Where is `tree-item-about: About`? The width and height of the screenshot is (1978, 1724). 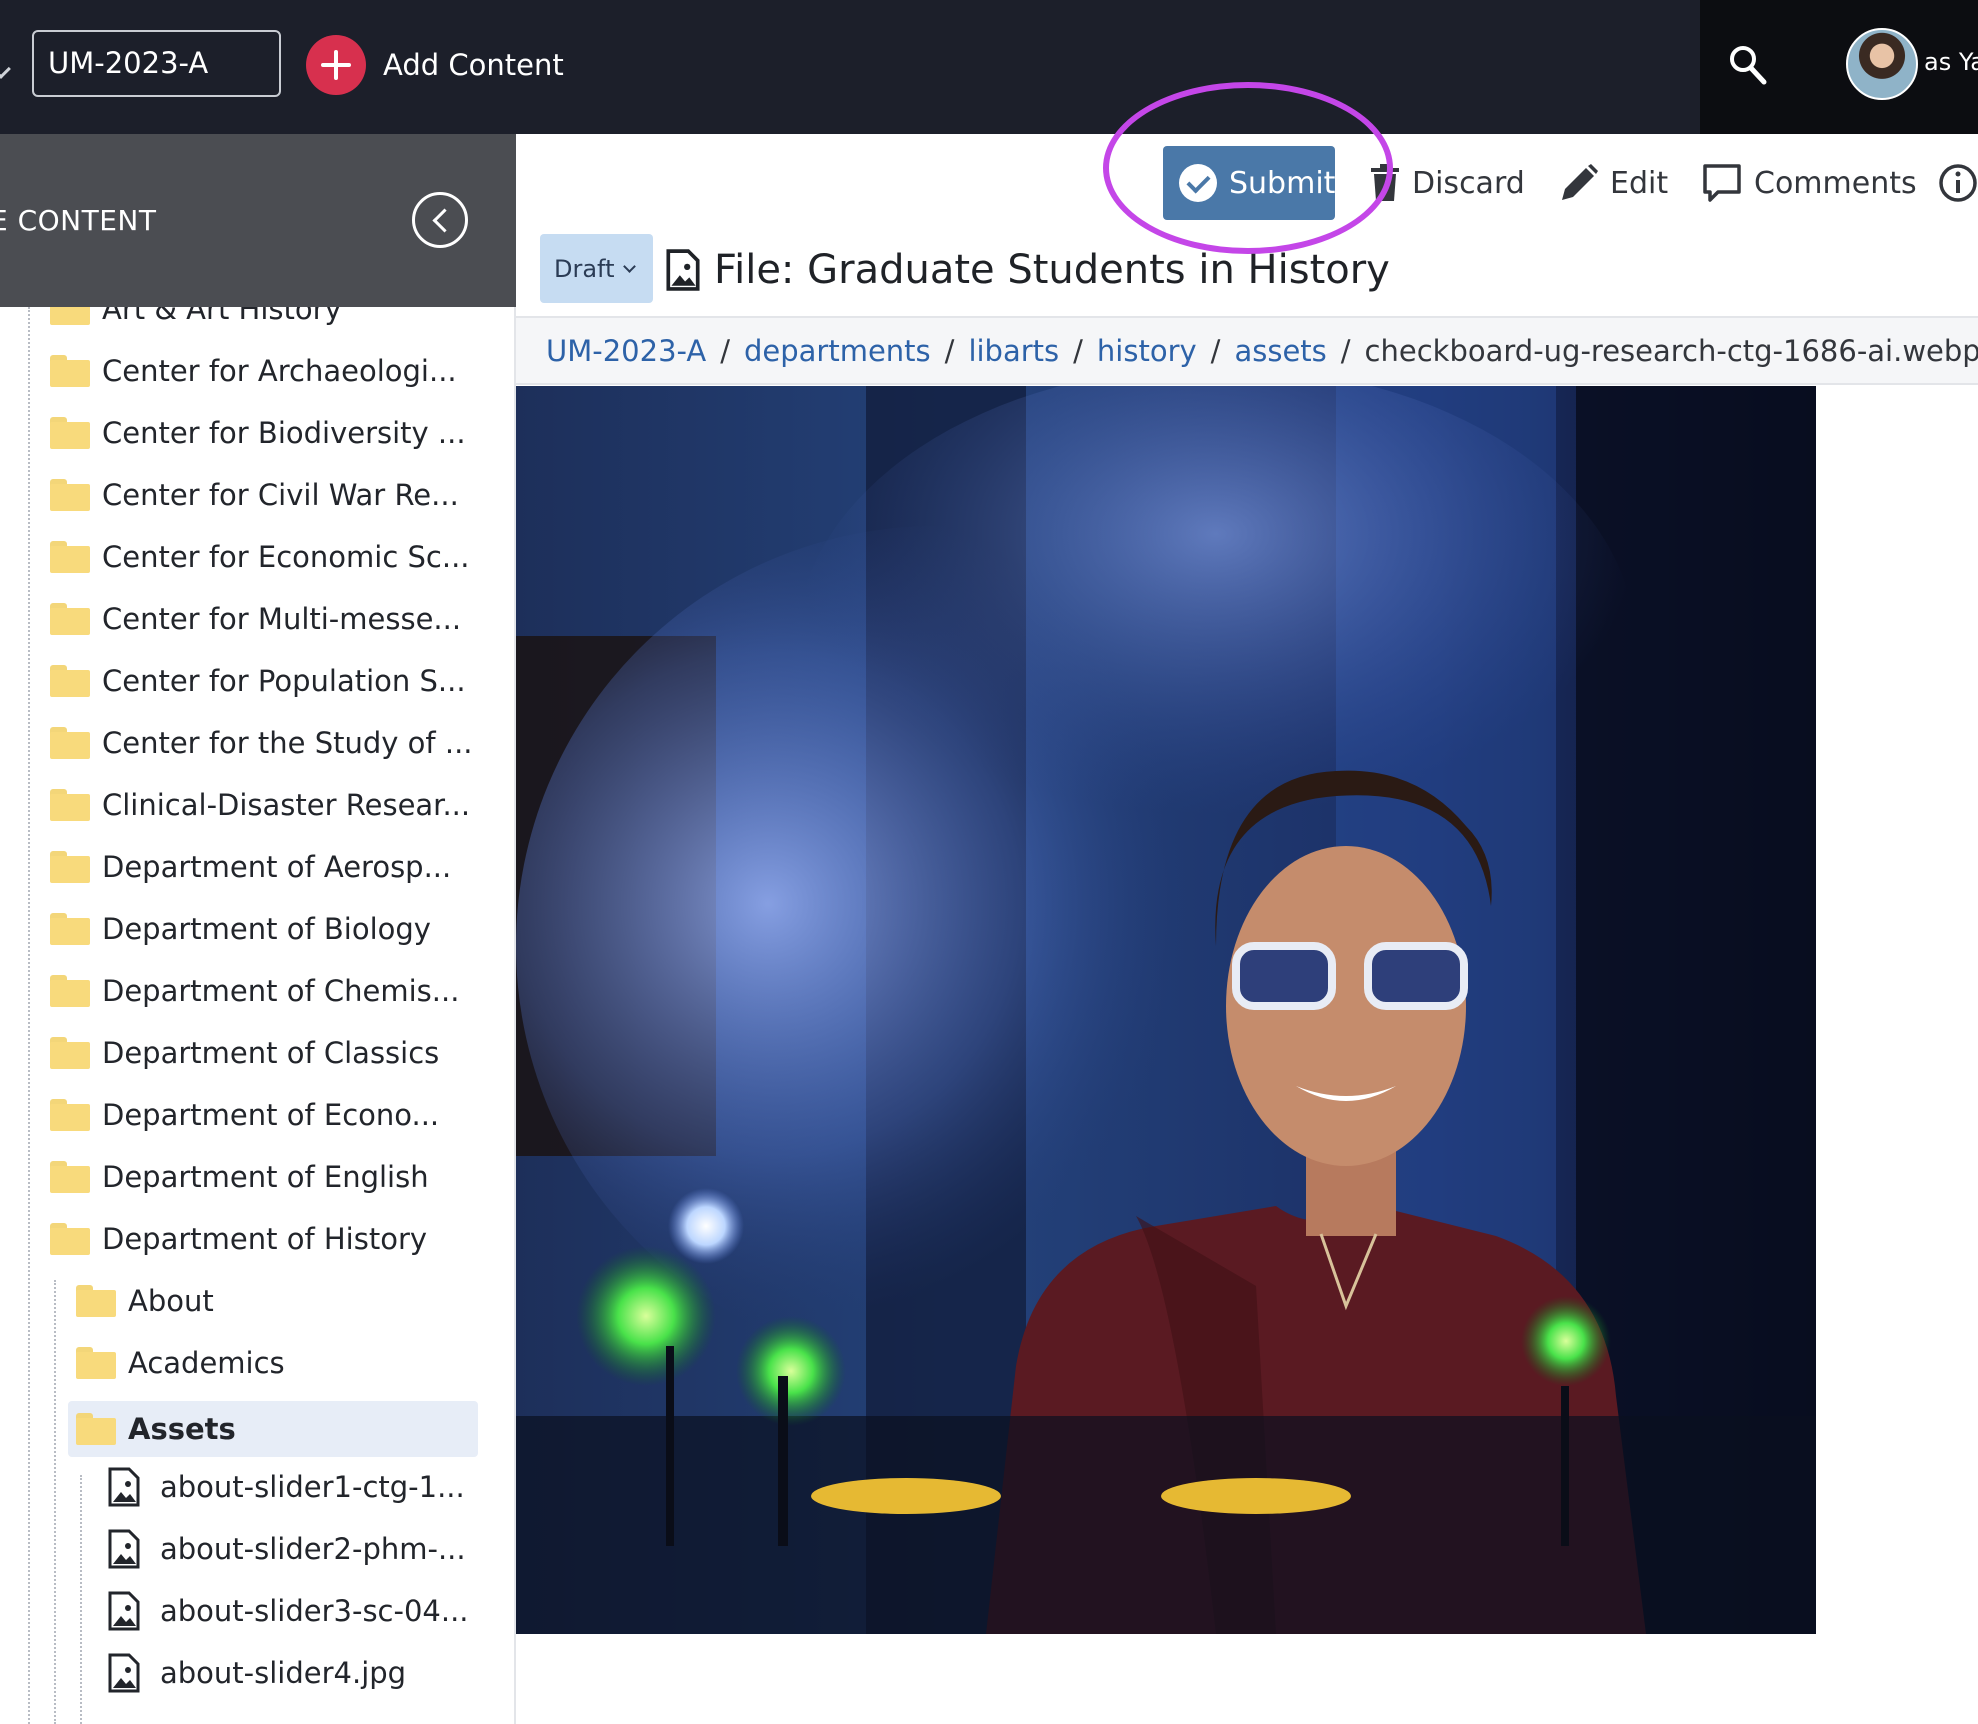 tree-item-about: About is located at coordinates (145, 1301).